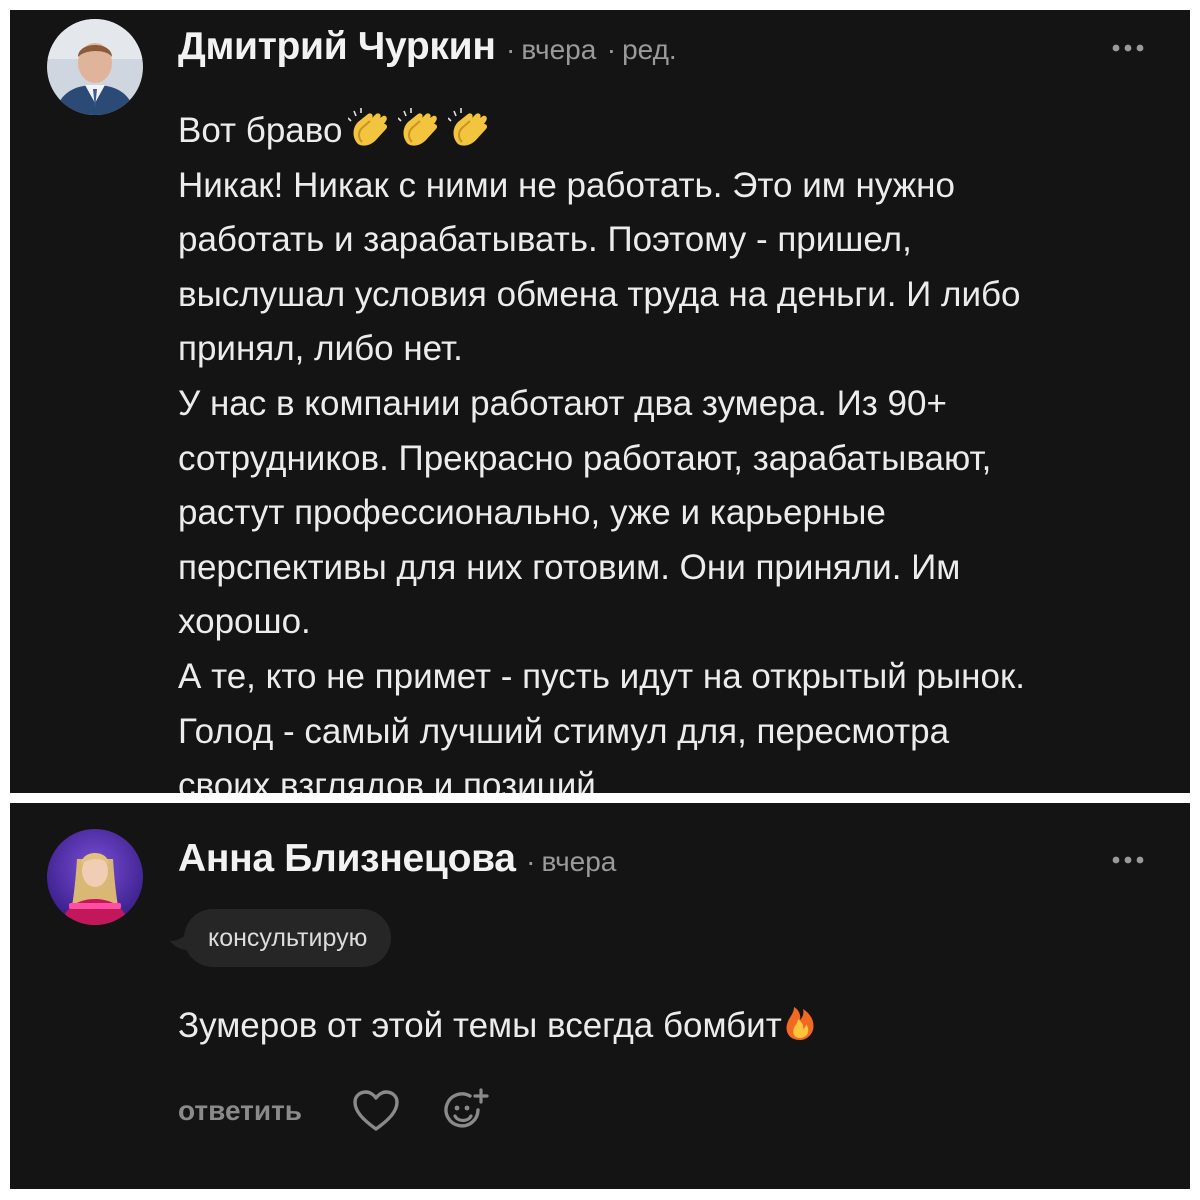 The height and width of the screenshot is (1200, 1200). What do you see at coordinates (334, 1111) in the screenshot?
I see `comment-actions: ответить` at bounding box center [334, 1111].